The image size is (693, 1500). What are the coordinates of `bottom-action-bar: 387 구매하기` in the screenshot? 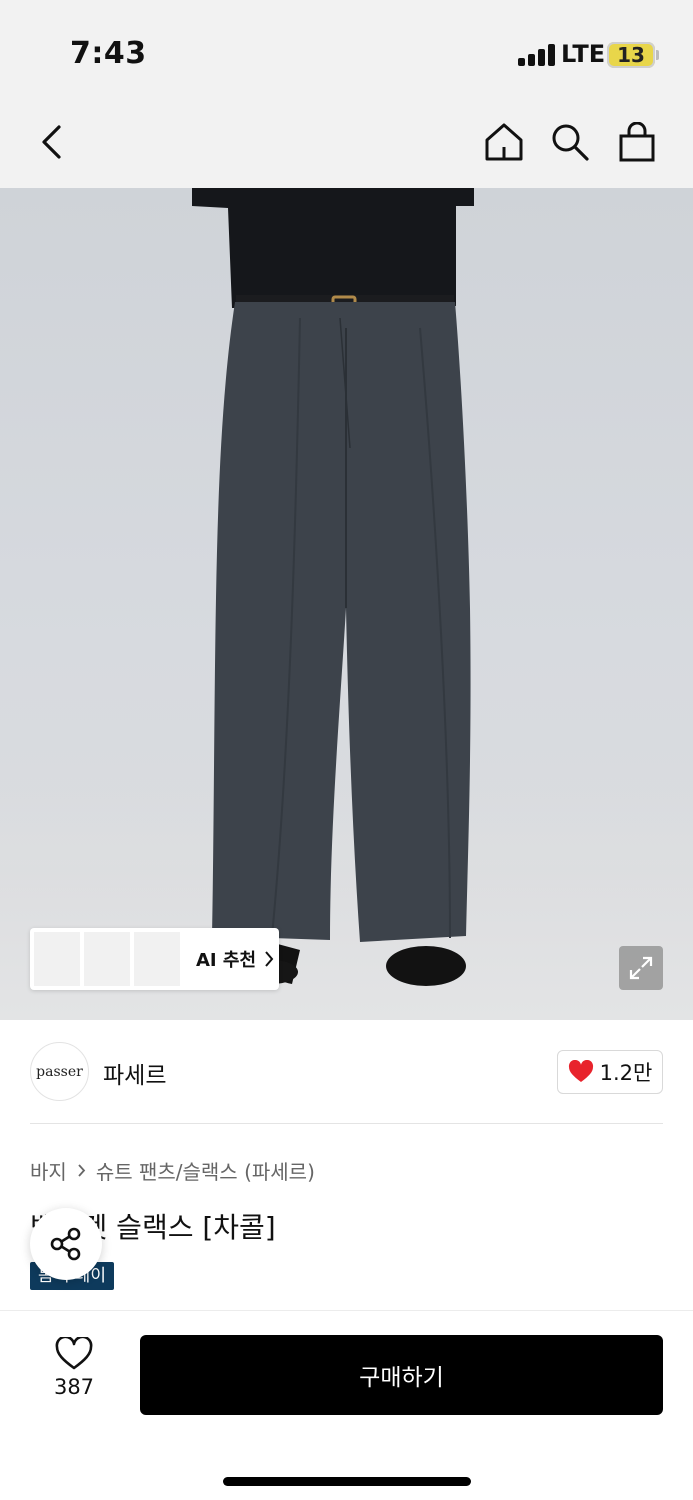 It's located at (346, 1405).